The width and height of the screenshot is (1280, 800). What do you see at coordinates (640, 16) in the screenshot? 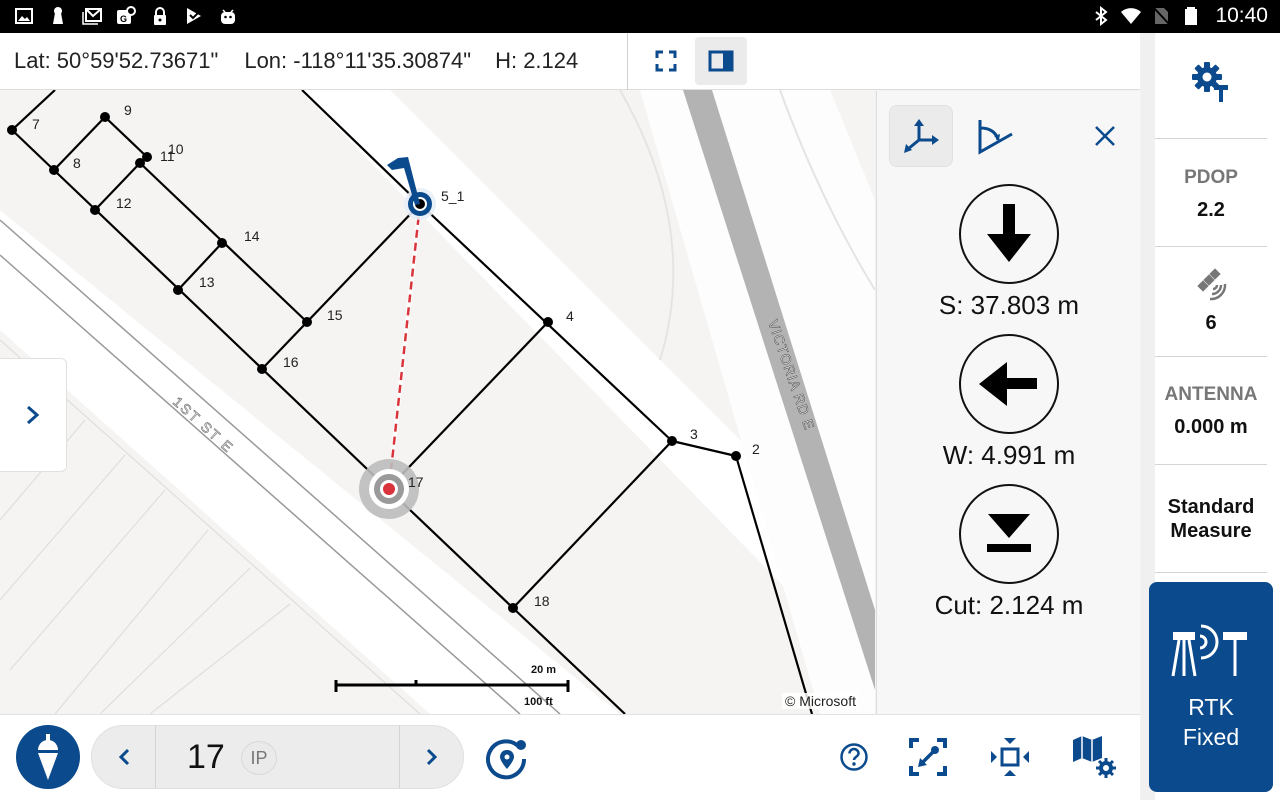
I see `system-status-bar: G 10:40` at bounding box center [640, 16].